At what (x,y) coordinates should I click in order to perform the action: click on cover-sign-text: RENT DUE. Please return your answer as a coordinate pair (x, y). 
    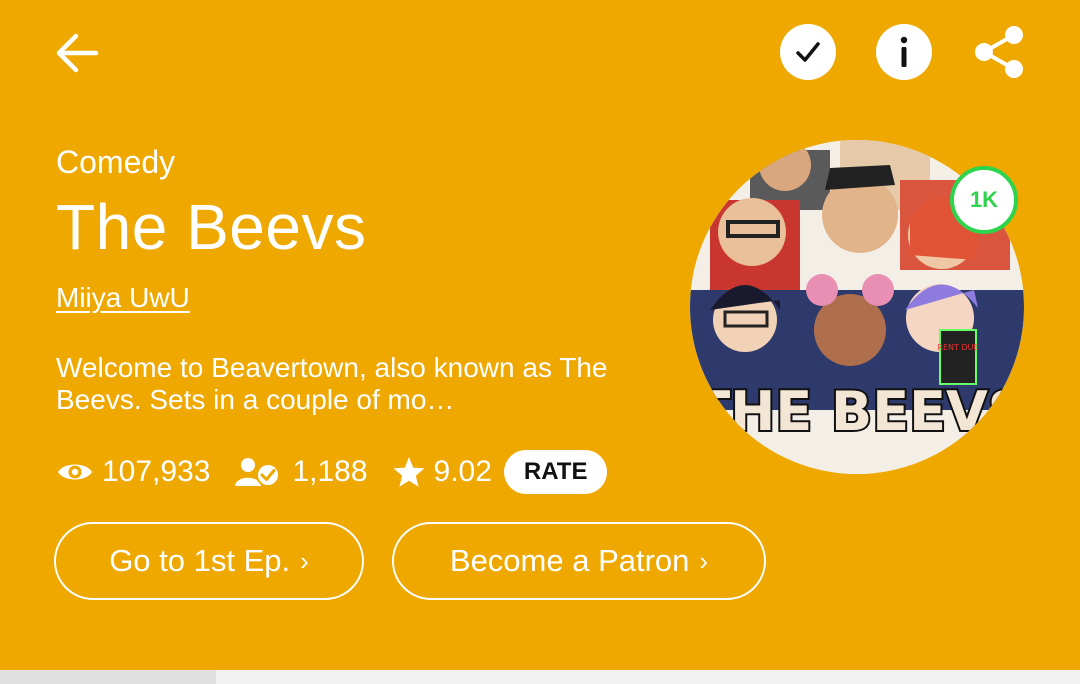
    Looking at the image, I should click on (957, 347).